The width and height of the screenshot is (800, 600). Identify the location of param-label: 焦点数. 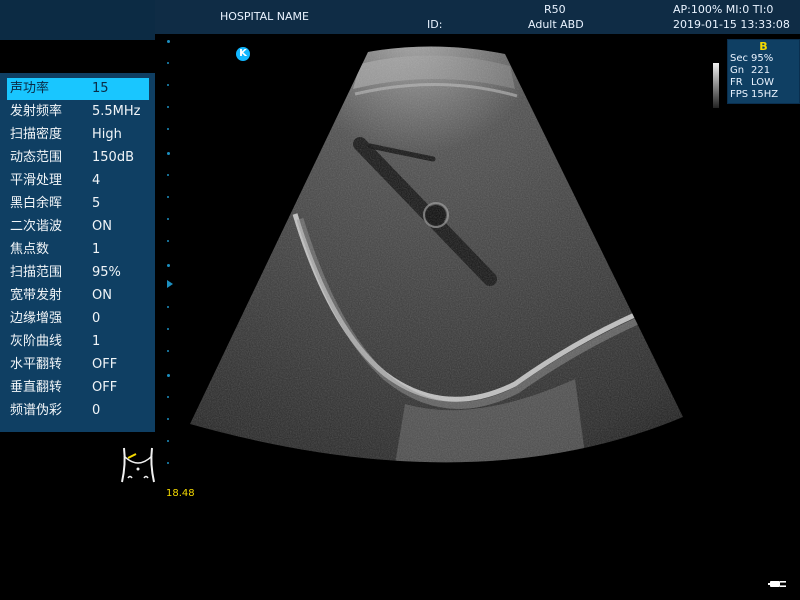
(30, 249).